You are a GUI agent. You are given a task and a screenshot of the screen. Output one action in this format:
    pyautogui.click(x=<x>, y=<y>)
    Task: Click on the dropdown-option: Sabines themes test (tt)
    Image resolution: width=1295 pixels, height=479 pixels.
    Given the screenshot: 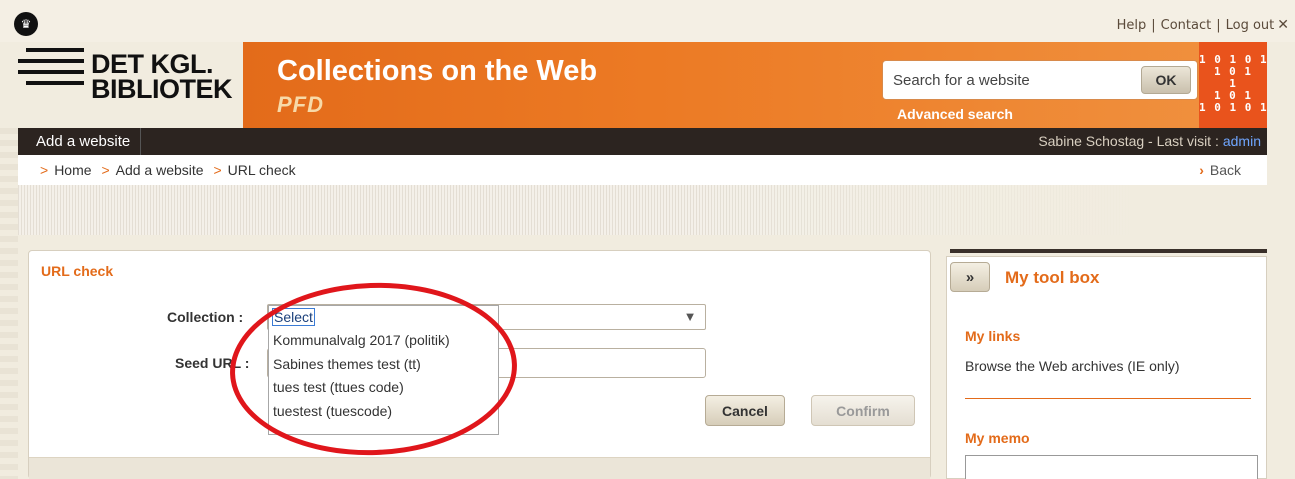 What is the action you would take?
    pyautogui.click(x=383, y=364)
    